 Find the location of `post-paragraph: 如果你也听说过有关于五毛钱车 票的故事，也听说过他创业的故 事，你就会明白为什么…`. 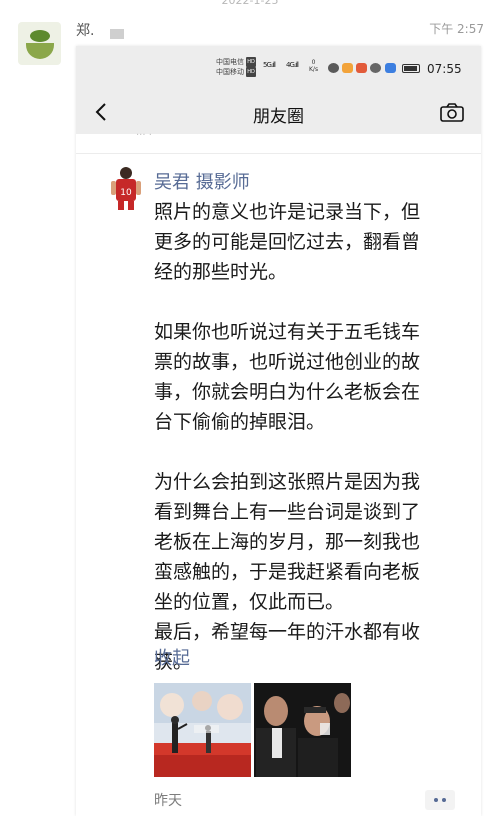

post-paragraph: 如果你也听说过有关于五毛钱车 票的故事，也听说过他创业的故 事，你就会明白为什么… is located at coordinates (287, 377).